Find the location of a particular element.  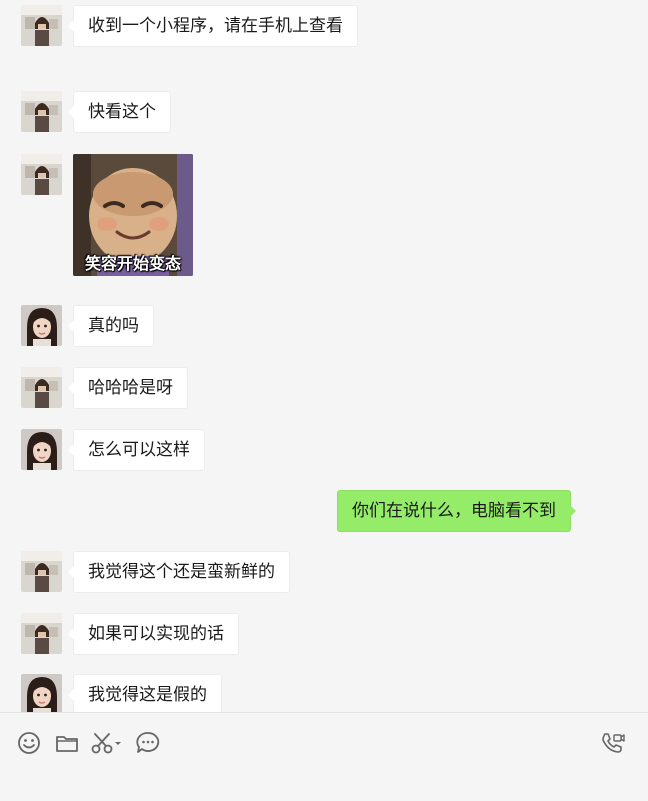

my-message-bubble: 你们在说什么，电脑看不到 is located at coordinates (456, 511).